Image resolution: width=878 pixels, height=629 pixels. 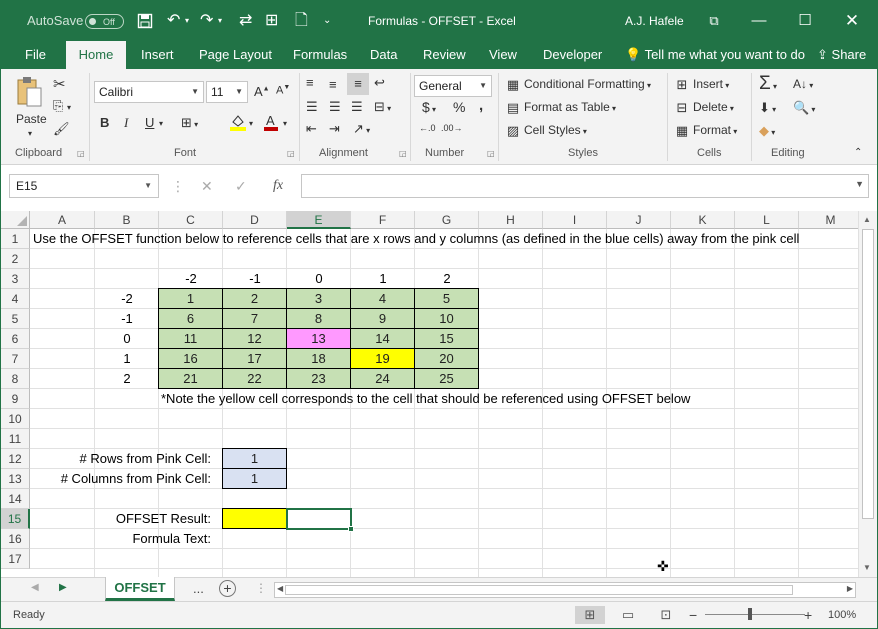 What do you see at coordinates (693, 615) in the screenshot?
I see `zoom-out-icon: −` at bounding box center [693, 615].